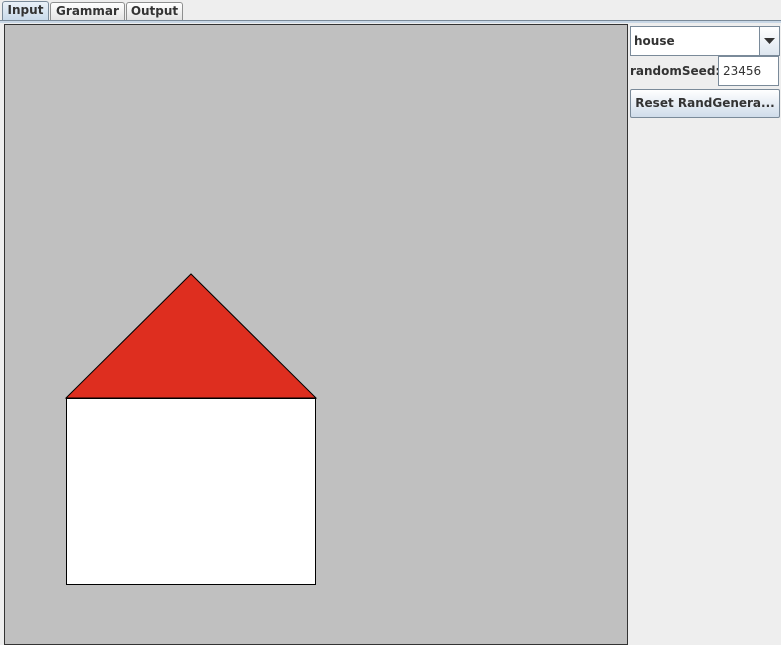 The width and height of the screenshot is (781, 645). Describe the element at coordinates (705, 41) in the screenshot. I see `model-select: house` at that location.